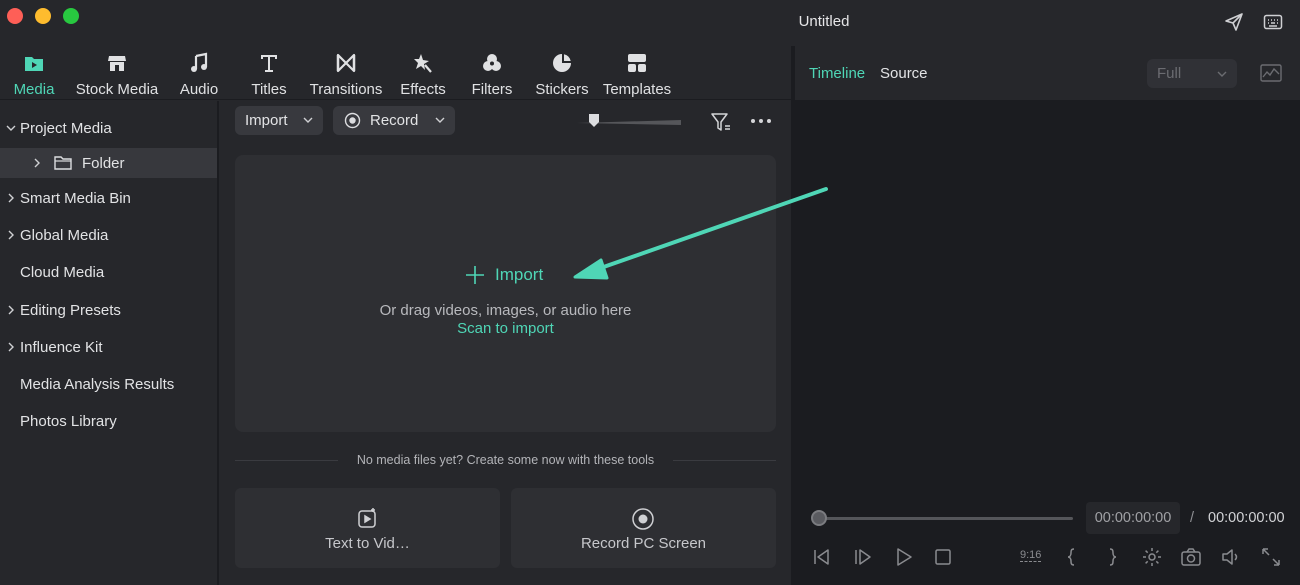 This screenshot has width=1300, height=585. Describe the element at coordinates (943, 557) in the screenshot. I see `stop-icon` at that location.